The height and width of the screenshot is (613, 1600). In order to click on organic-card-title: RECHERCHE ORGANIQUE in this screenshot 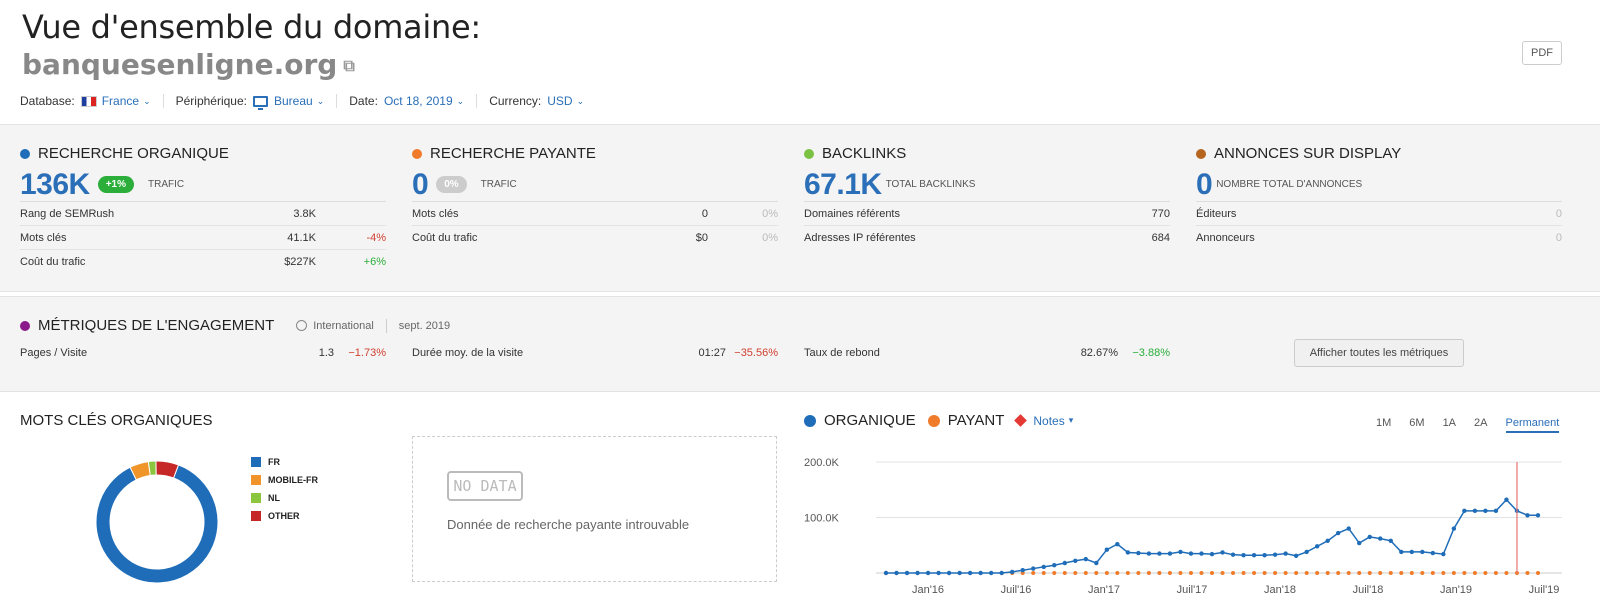, I will do `click(203, 153)`.